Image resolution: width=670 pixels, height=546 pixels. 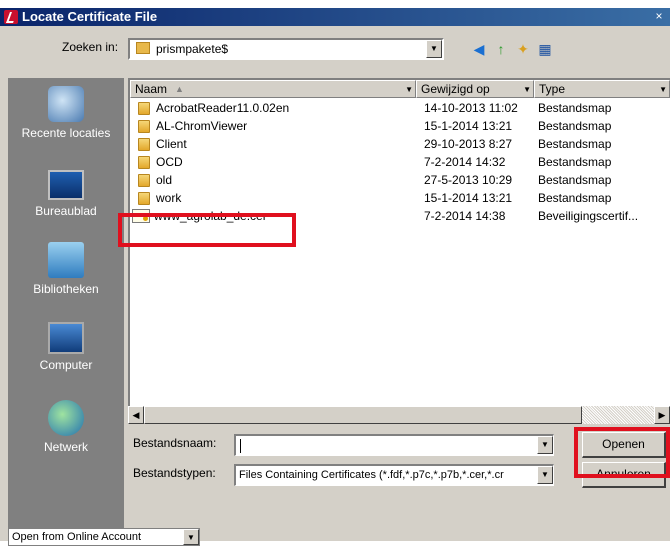 I want to click on column-header-modified: Gewijzigd op ▼, so click(x=475, y=89).